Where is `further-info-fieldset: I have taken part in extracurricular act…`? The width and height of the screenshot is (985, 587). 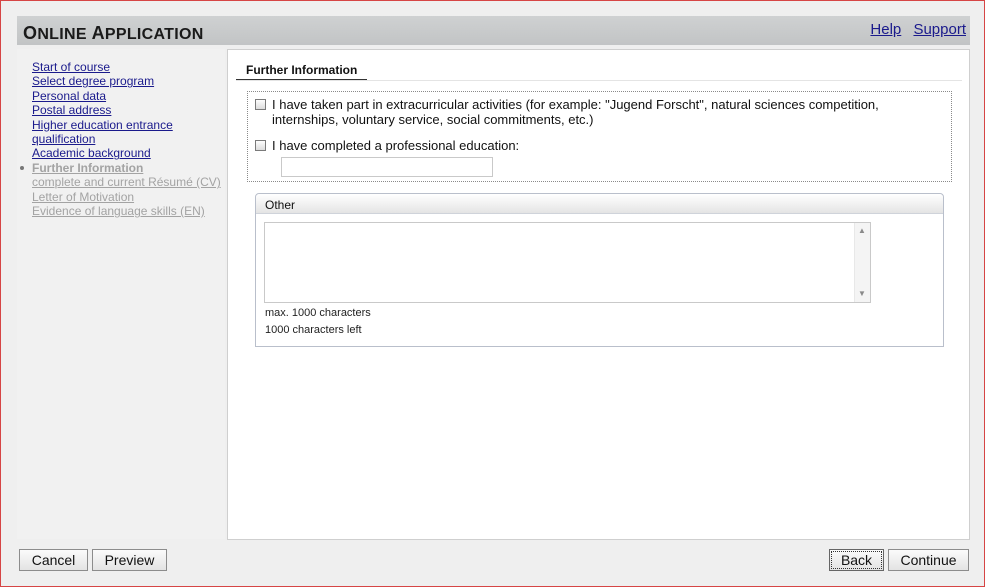
further-info-fieldset: I have taken part in extracurricular act… is located at coordinates (599, 136).